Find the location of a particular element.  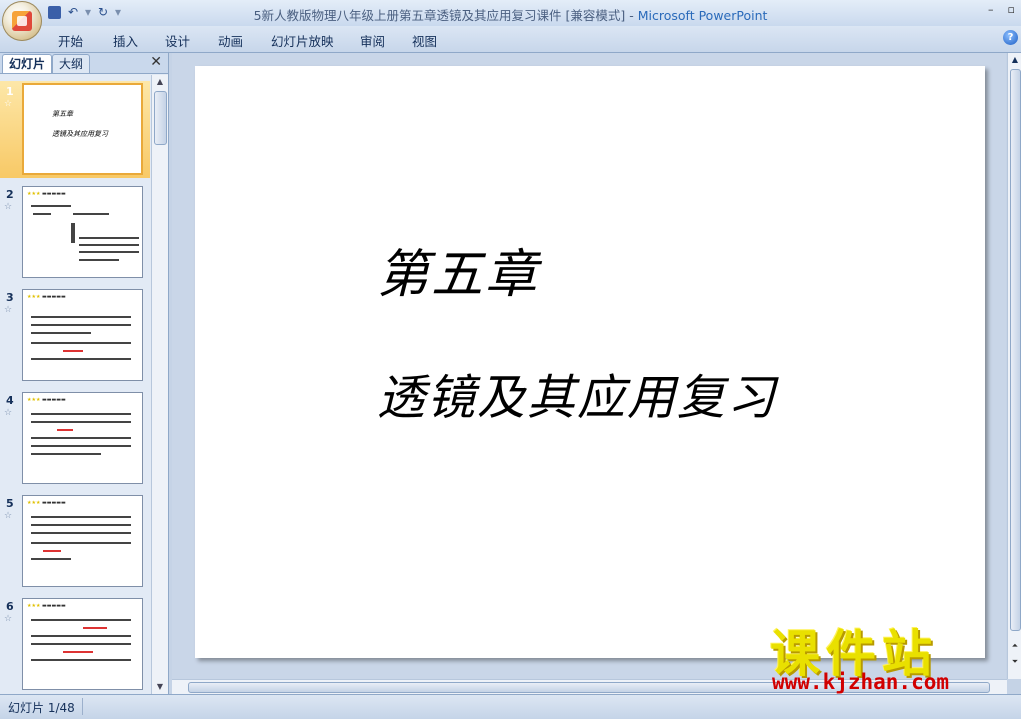

watermark-logo: 课件站 www.kjzhan.com is located at coordinates (886, 656).